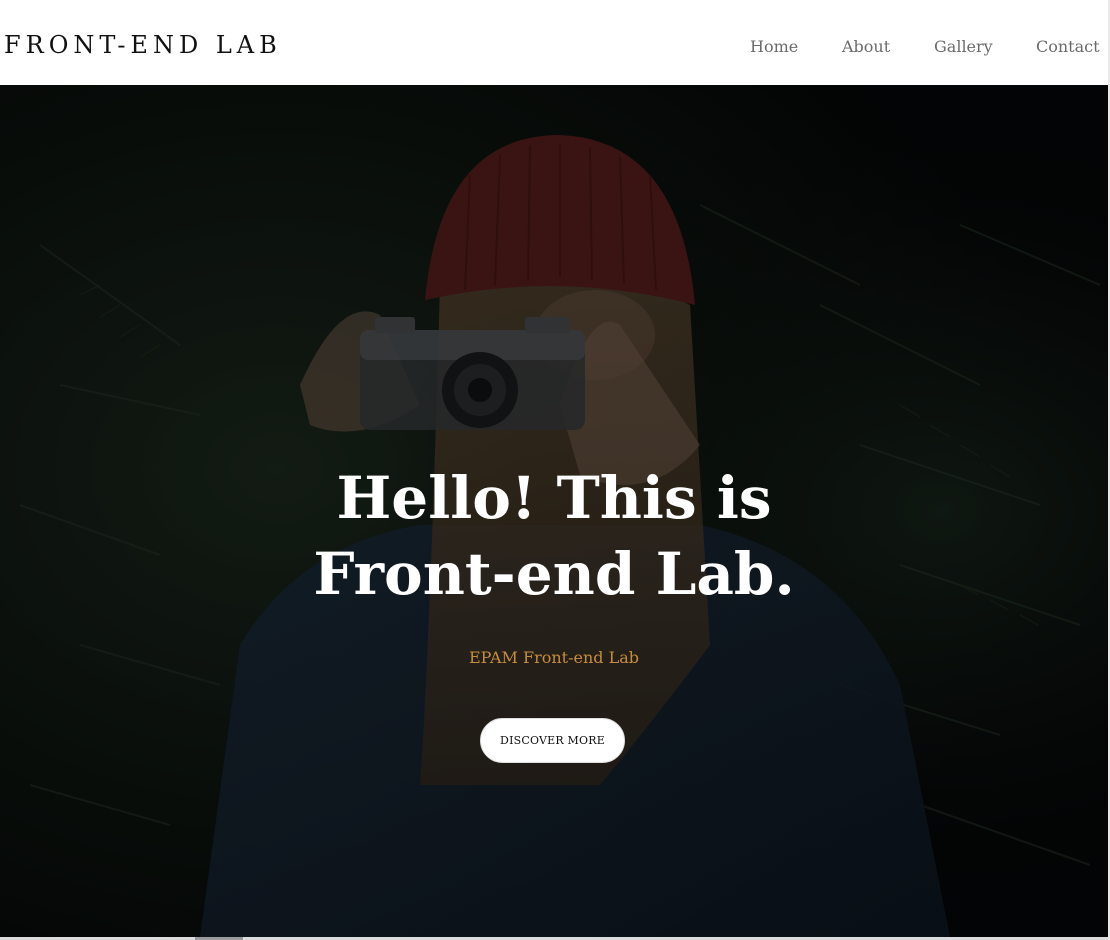 The image size is (1110, 940). Describe the element at coordinates (963, 47) in the screenshot. I see `nav-gallery-link: Gallery` at that location.